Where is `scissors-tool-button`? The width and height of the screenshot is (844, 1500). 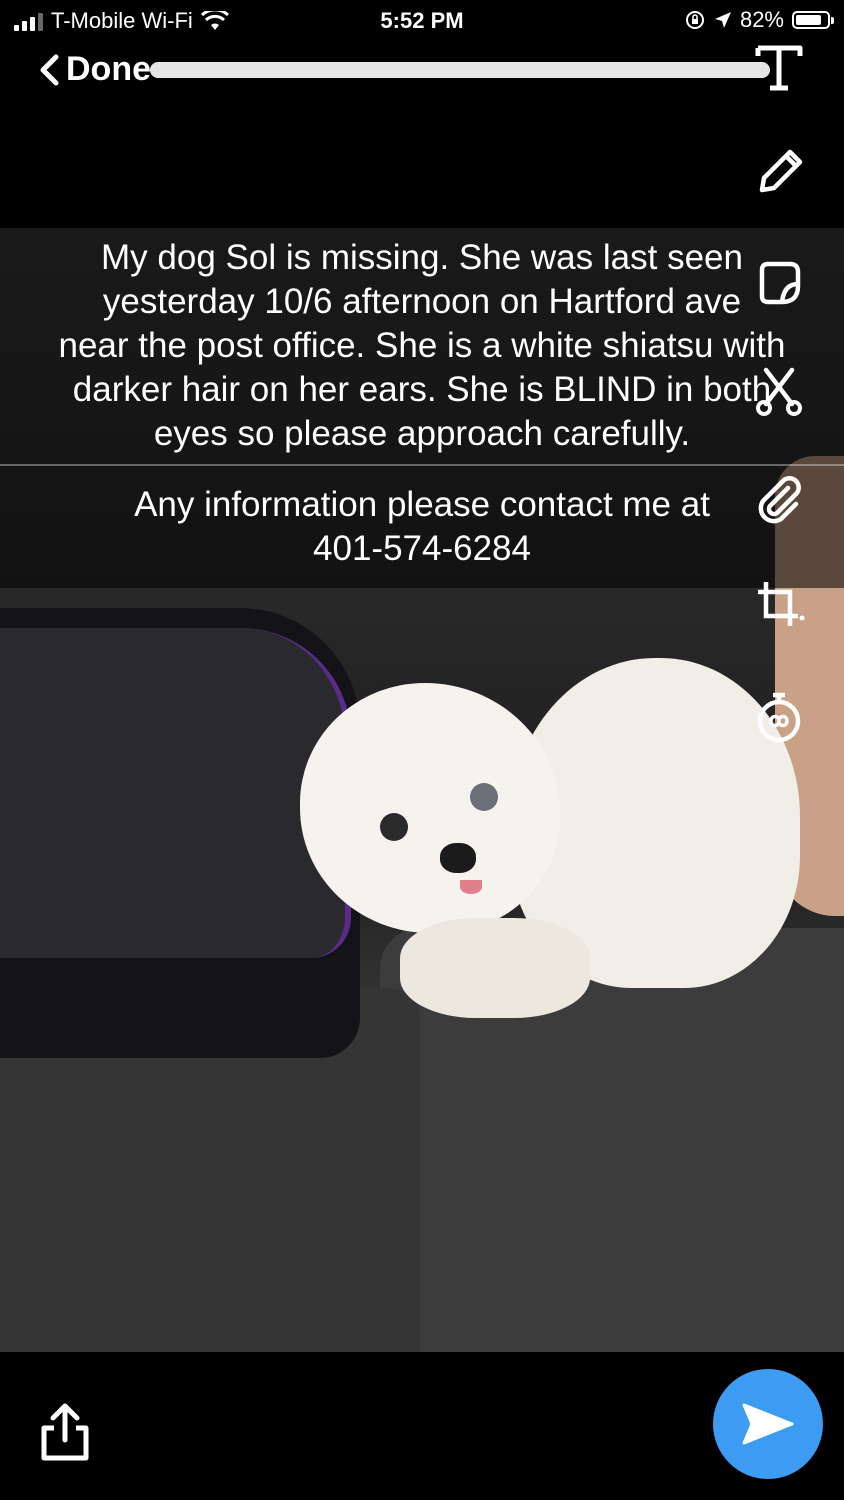
scissors-tool-button is located at coordinates (779, 391).